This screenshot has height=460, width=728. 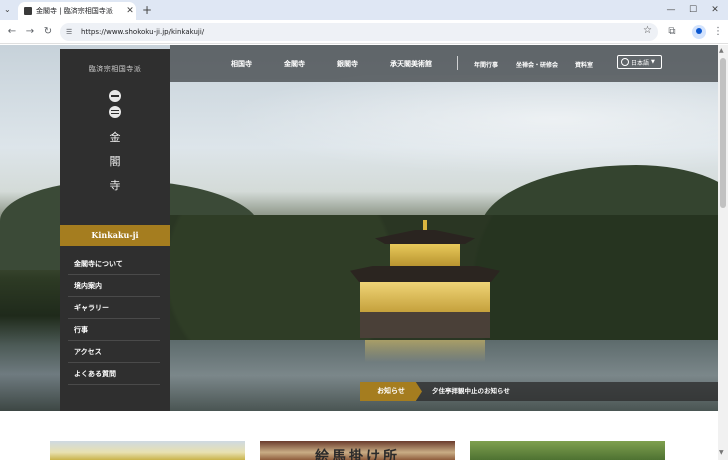 What do you see at coordinates (114, 374) in the screenshot?
I see `sidebar-item-faq: よくある質問` at bounding box center [114, 374].